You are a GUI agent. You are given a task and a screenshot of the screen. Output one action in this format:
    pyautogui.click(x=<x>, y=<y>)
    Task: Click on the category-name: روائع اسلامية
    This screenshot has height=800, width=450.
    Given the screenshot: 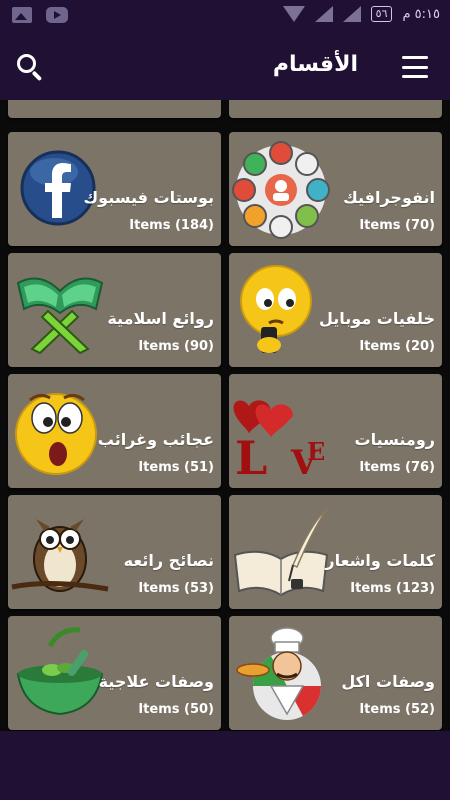 What is the action you would take?
    pyautogui.click(x=160, y=318)
    